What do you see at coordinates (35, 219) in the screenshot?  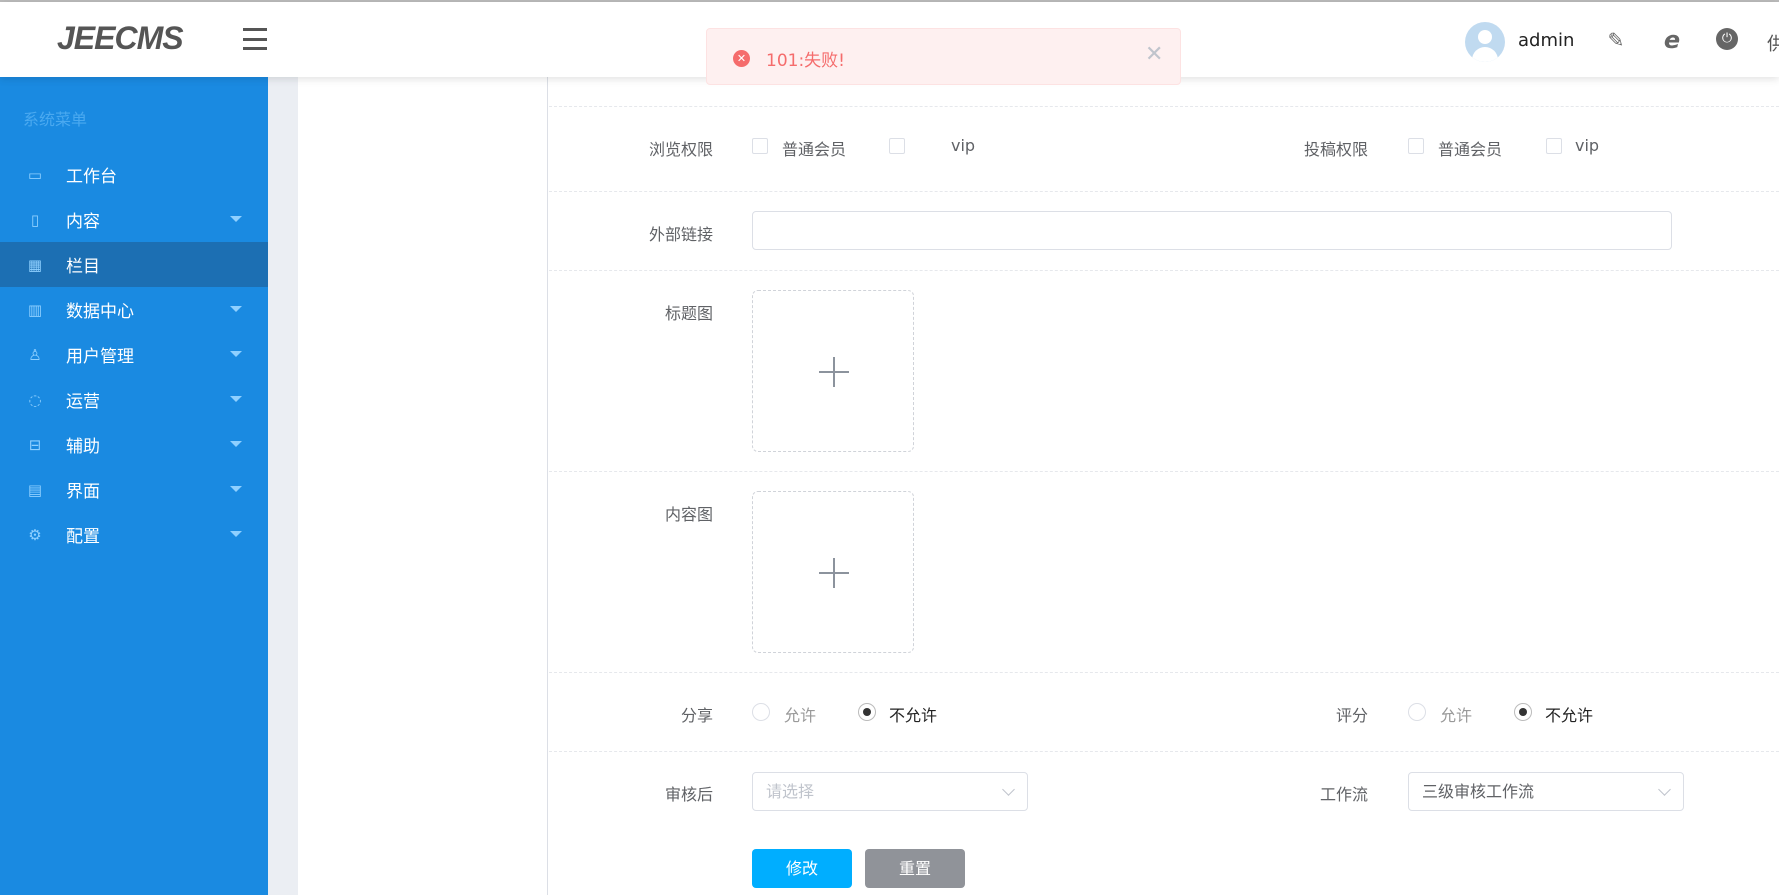 I see `document-icon: ▯` at bounding box center [35, 219].